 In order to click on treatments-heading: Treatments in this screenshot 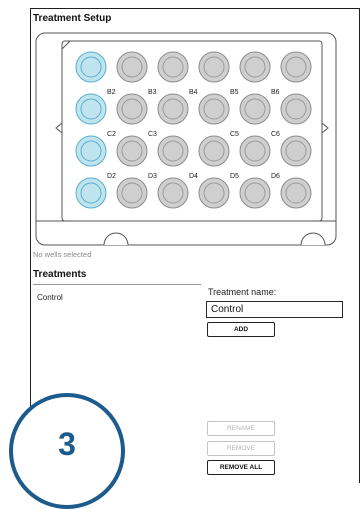, I will do `click(60, 274)`.